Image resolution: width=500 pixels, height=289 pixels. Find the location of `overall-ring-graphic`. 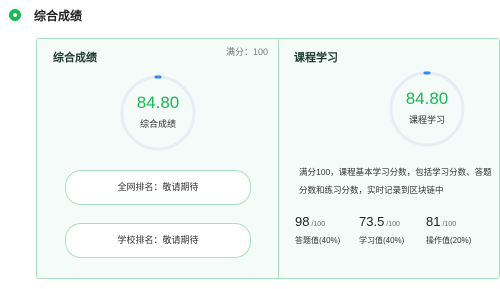

overall-ring-graphic is located at coordinates (158, 113).